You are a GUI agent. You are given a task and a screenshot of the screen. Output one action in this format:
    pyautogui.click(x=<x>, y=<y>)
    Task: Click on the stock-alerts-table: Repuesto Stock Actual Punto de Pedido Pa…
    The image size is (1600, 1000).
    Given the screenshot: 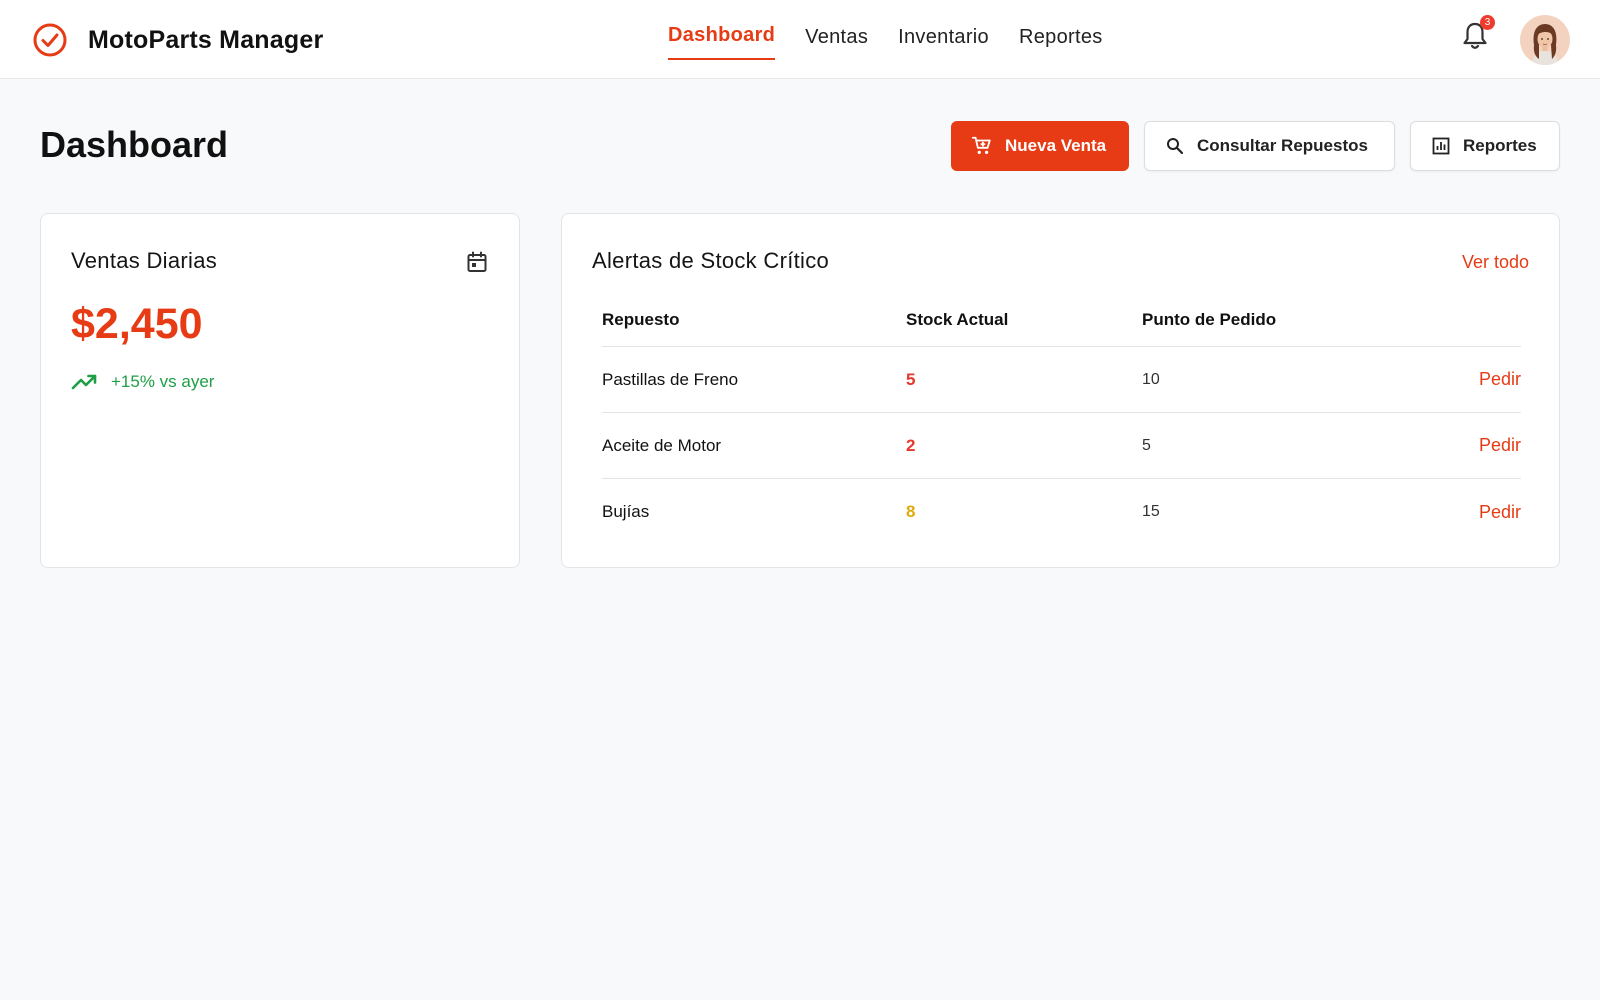 What is the action you would take?
    pyautogui.click(x=1061, y=419)
    